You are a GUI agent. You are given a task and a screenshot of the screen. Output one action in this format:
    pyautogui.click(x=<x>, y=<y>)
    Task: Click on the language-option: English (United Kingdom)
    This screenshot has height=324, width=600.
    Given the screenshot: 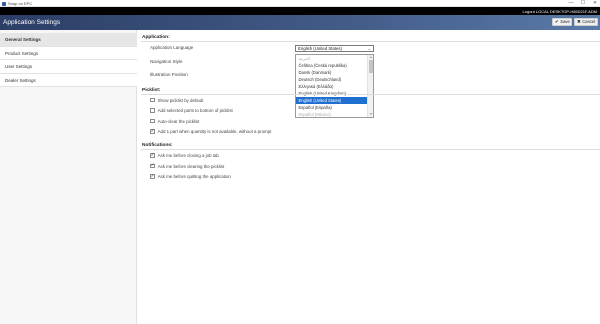 What is the action you would take?
    pyautogui.click(x=332, y=93)
    